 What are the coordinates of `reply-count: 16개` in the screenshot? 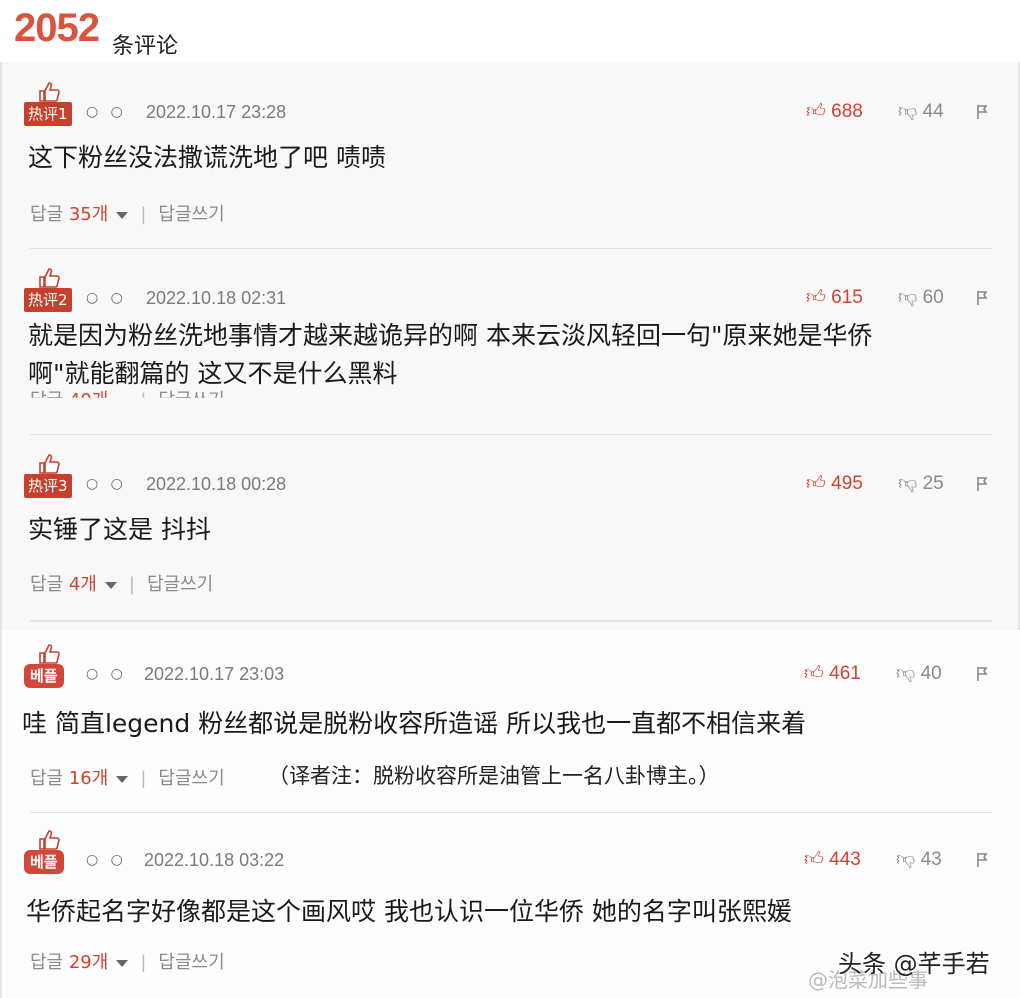 It's located at (88, 778).